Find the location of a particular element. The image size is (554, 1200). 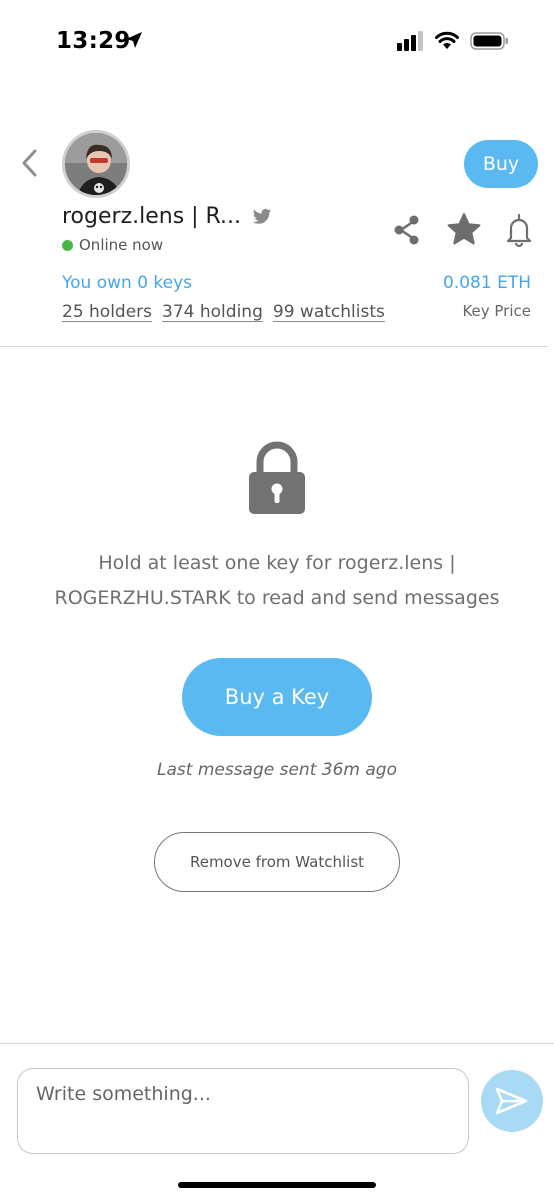

header-divider is located at coordinates (274, 346).